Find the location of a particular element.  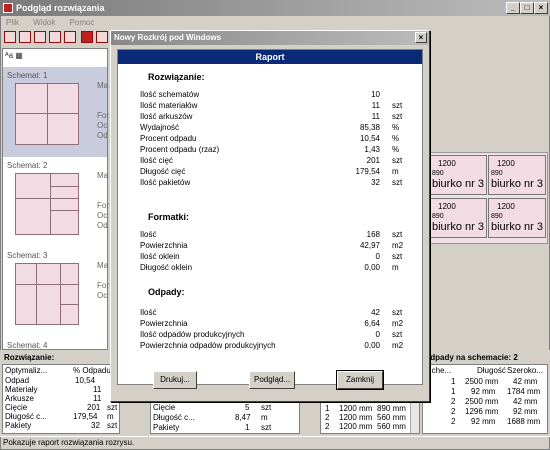

report-row: Długość cięć 179,54 m is located at coordinates (280, 172).